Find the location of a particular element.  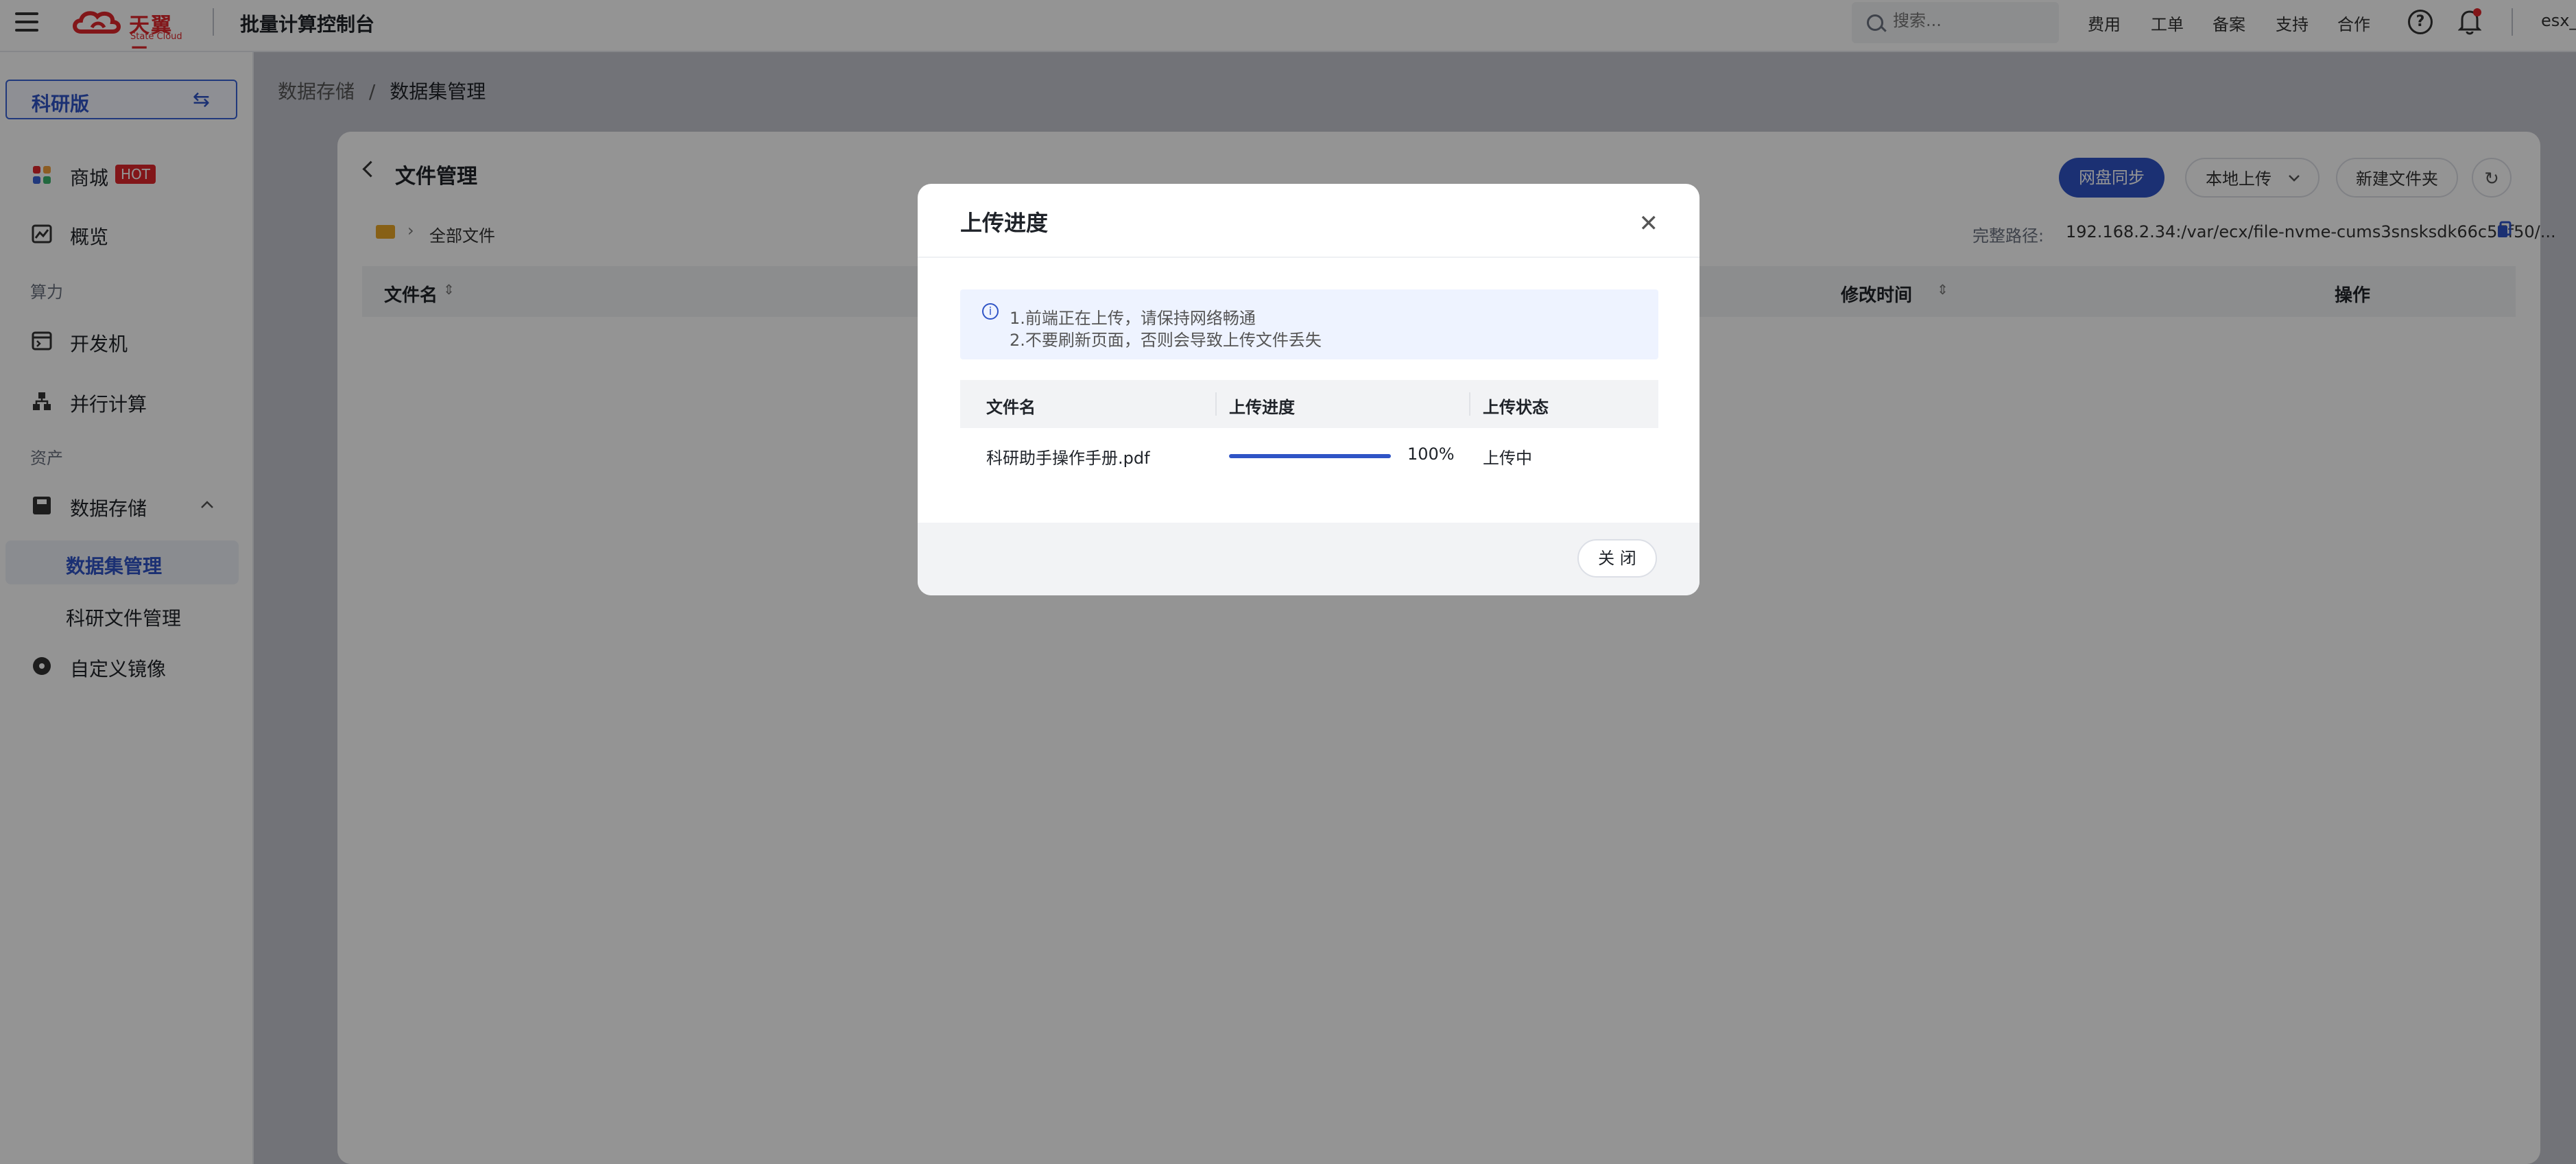

info-icon: i is located at coordinates (990, 311).